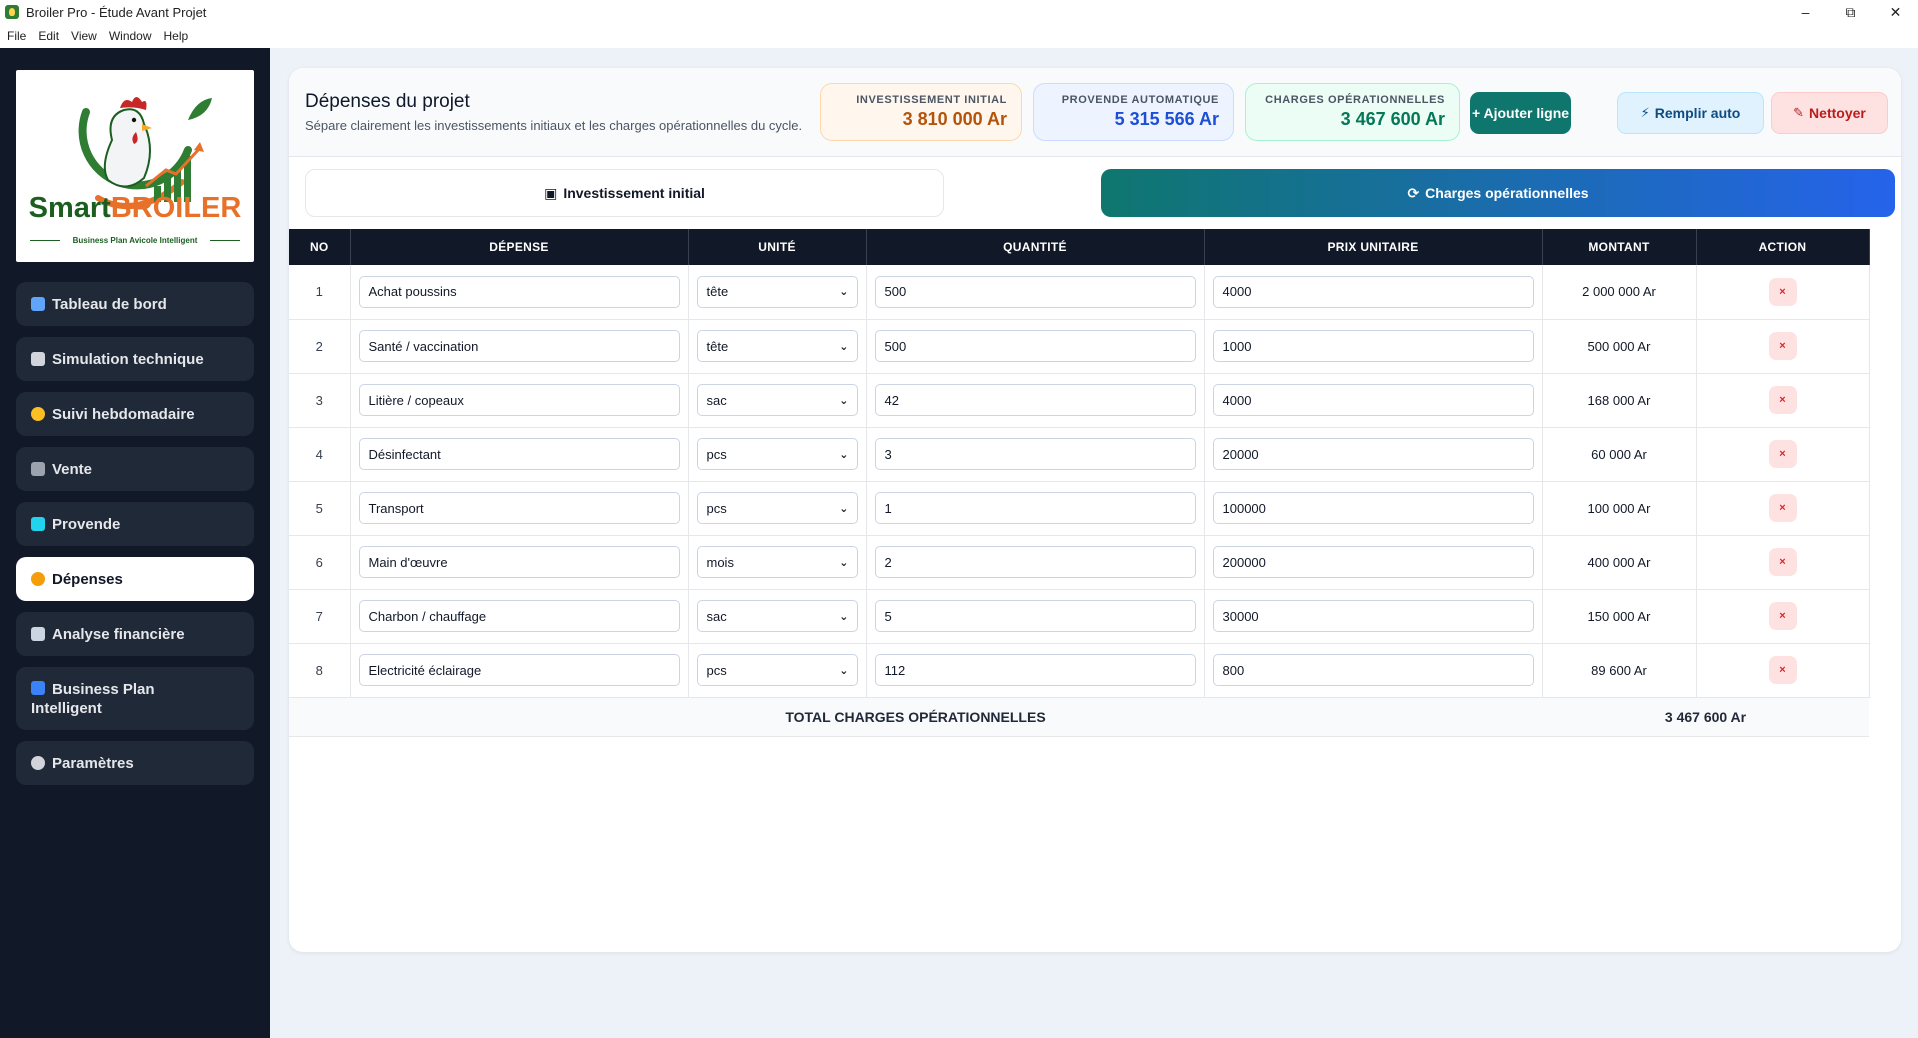 This screenshot has height=1038, width=1918. I want to click on depense-input: Santé / vaccination, so click(519, 346).